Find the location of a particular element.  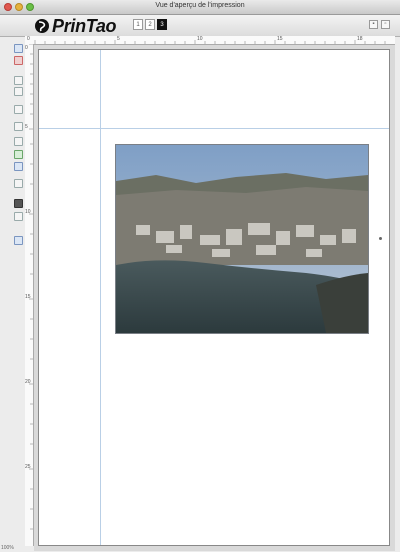

undo-tool-icon is located at coordinates (18, 109).